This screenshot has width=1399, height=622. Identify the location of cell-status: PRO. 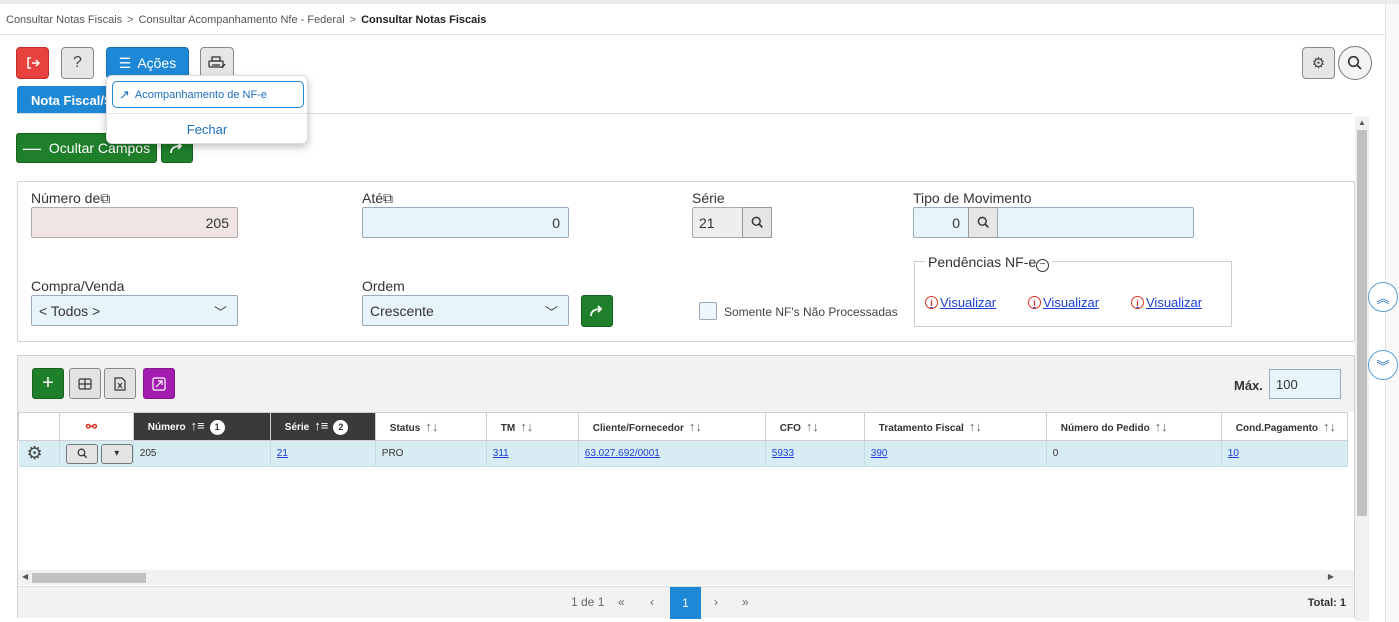
(431, 453).